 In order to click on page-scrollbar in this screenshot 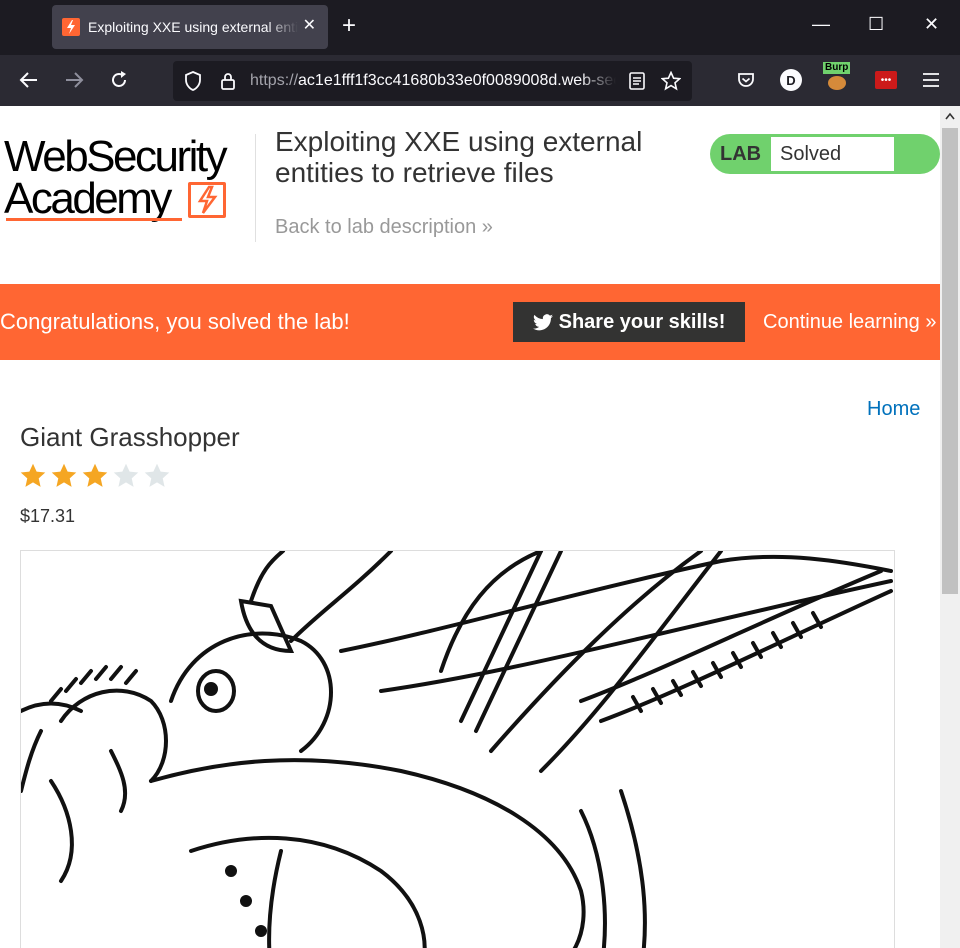, I will do `click(950, 527)`.